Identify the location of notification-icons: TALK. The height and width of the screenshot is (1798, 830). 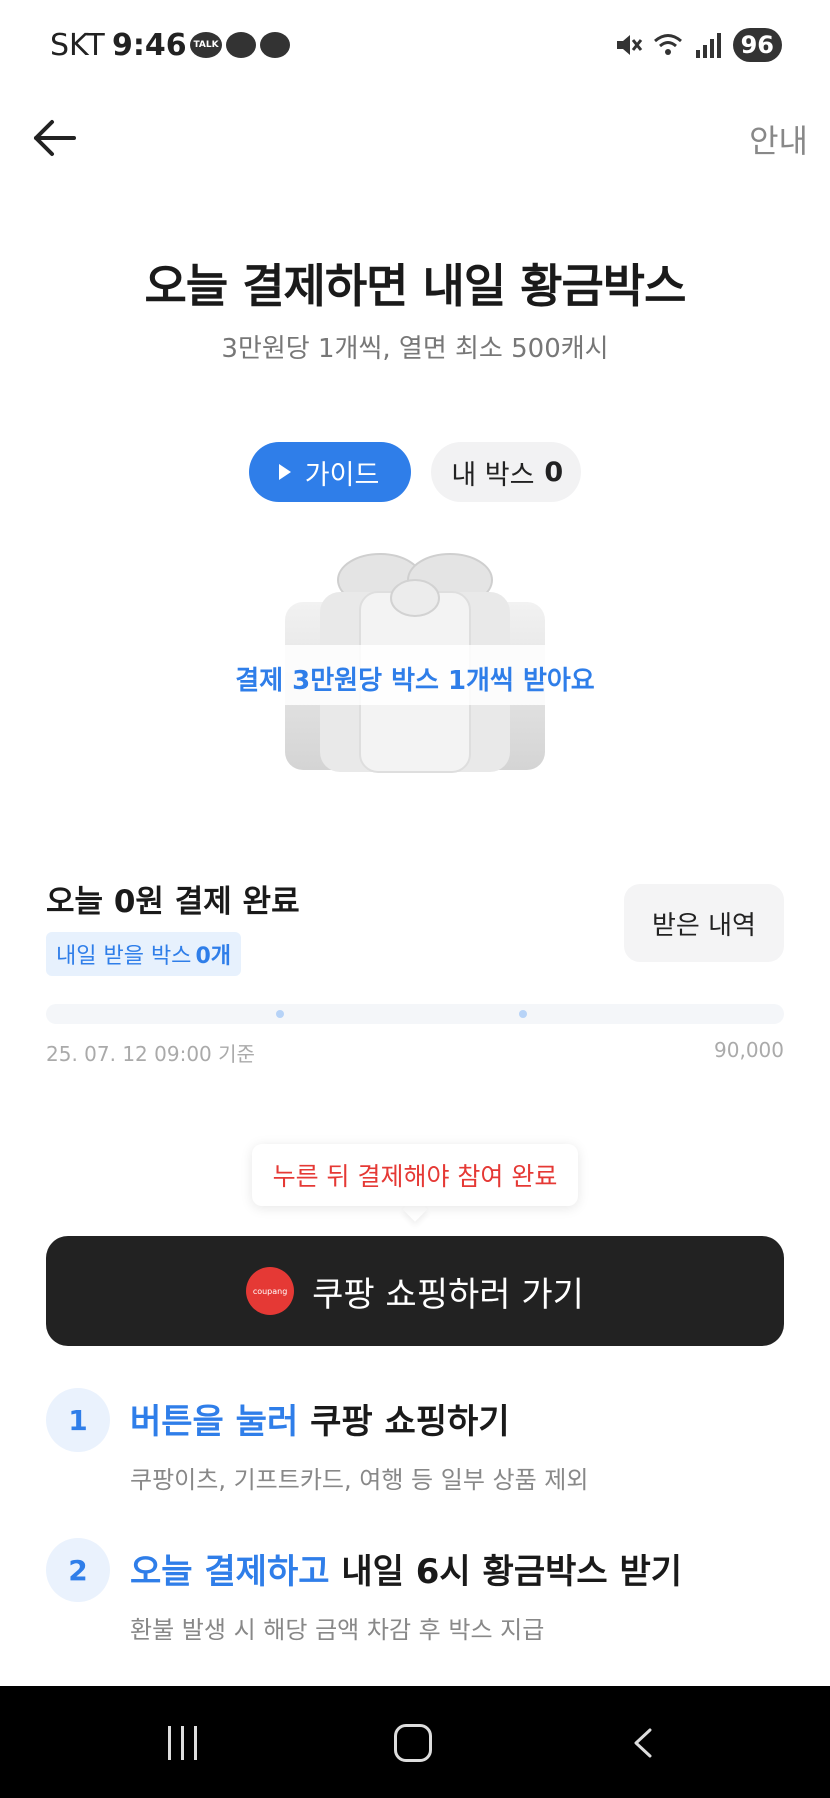
(240, 45).